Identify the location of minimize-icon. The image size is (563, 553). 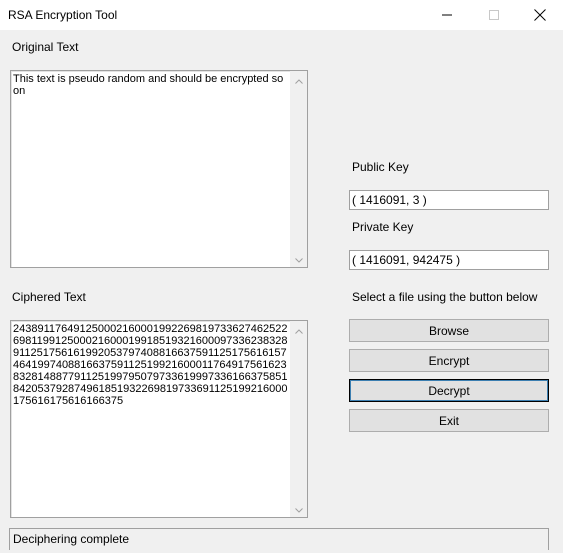
(447, 15).